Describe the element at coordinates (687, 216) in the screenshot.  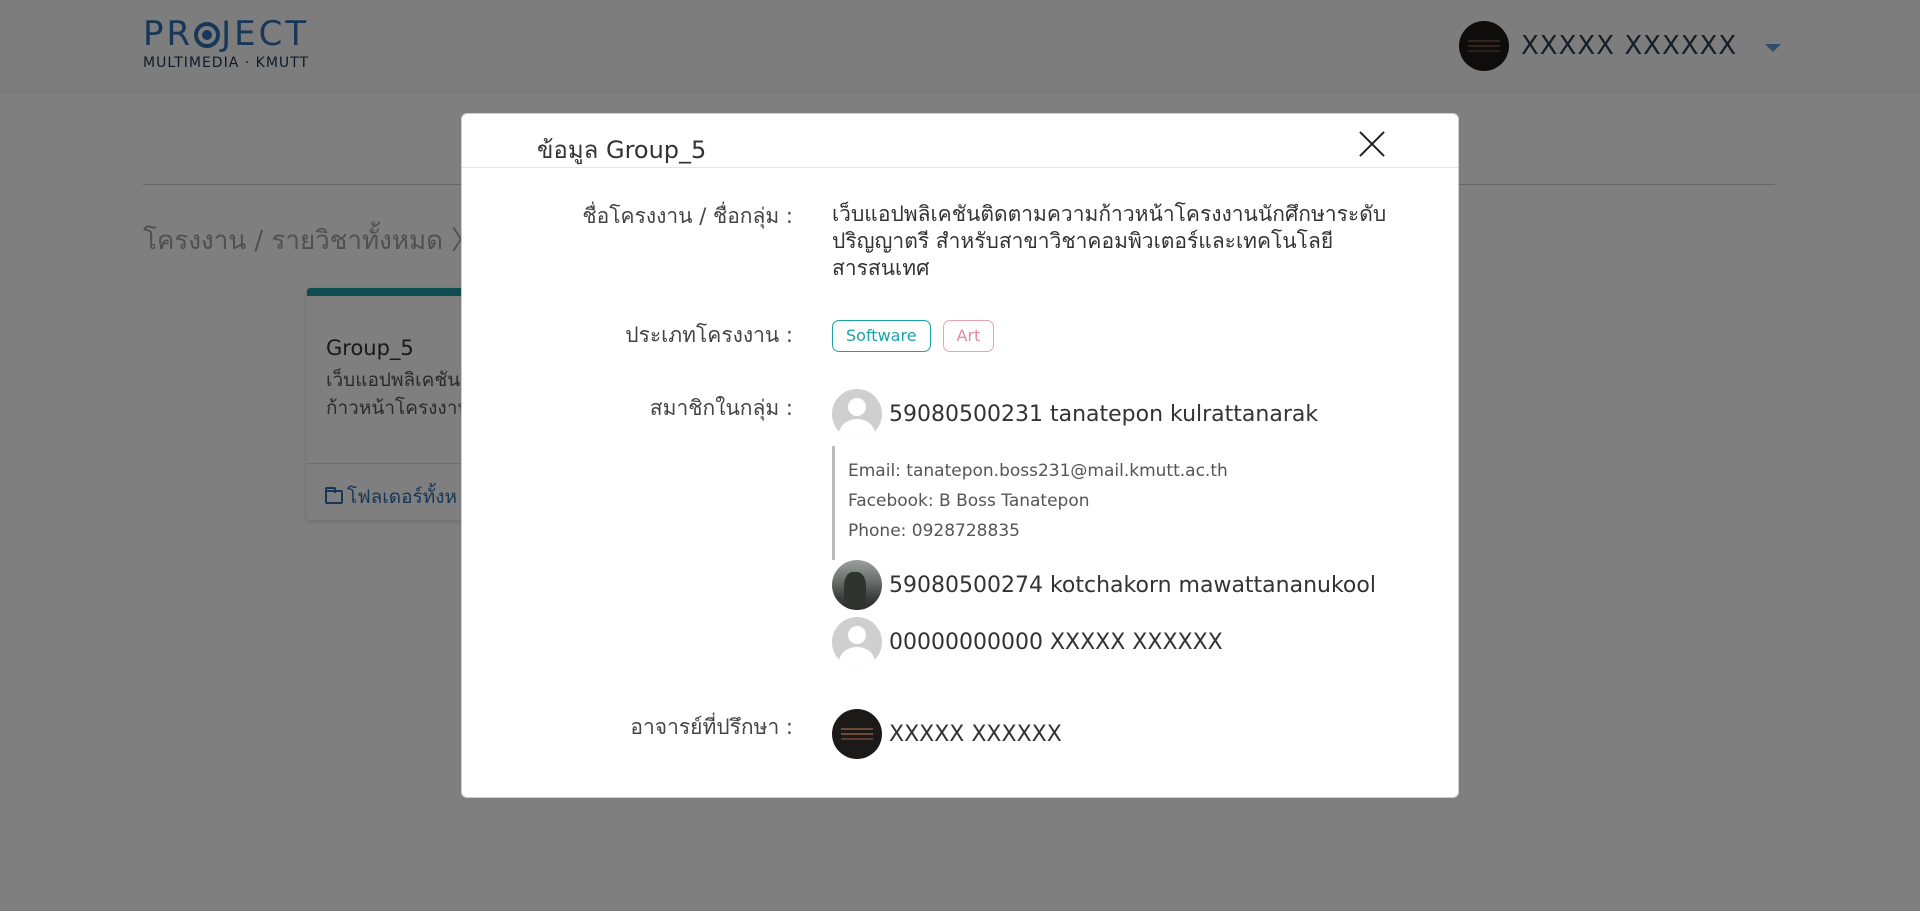
I see `project-name-label: ชื่อโครงงาน / ชื่อกลุ่ม :` at that location.